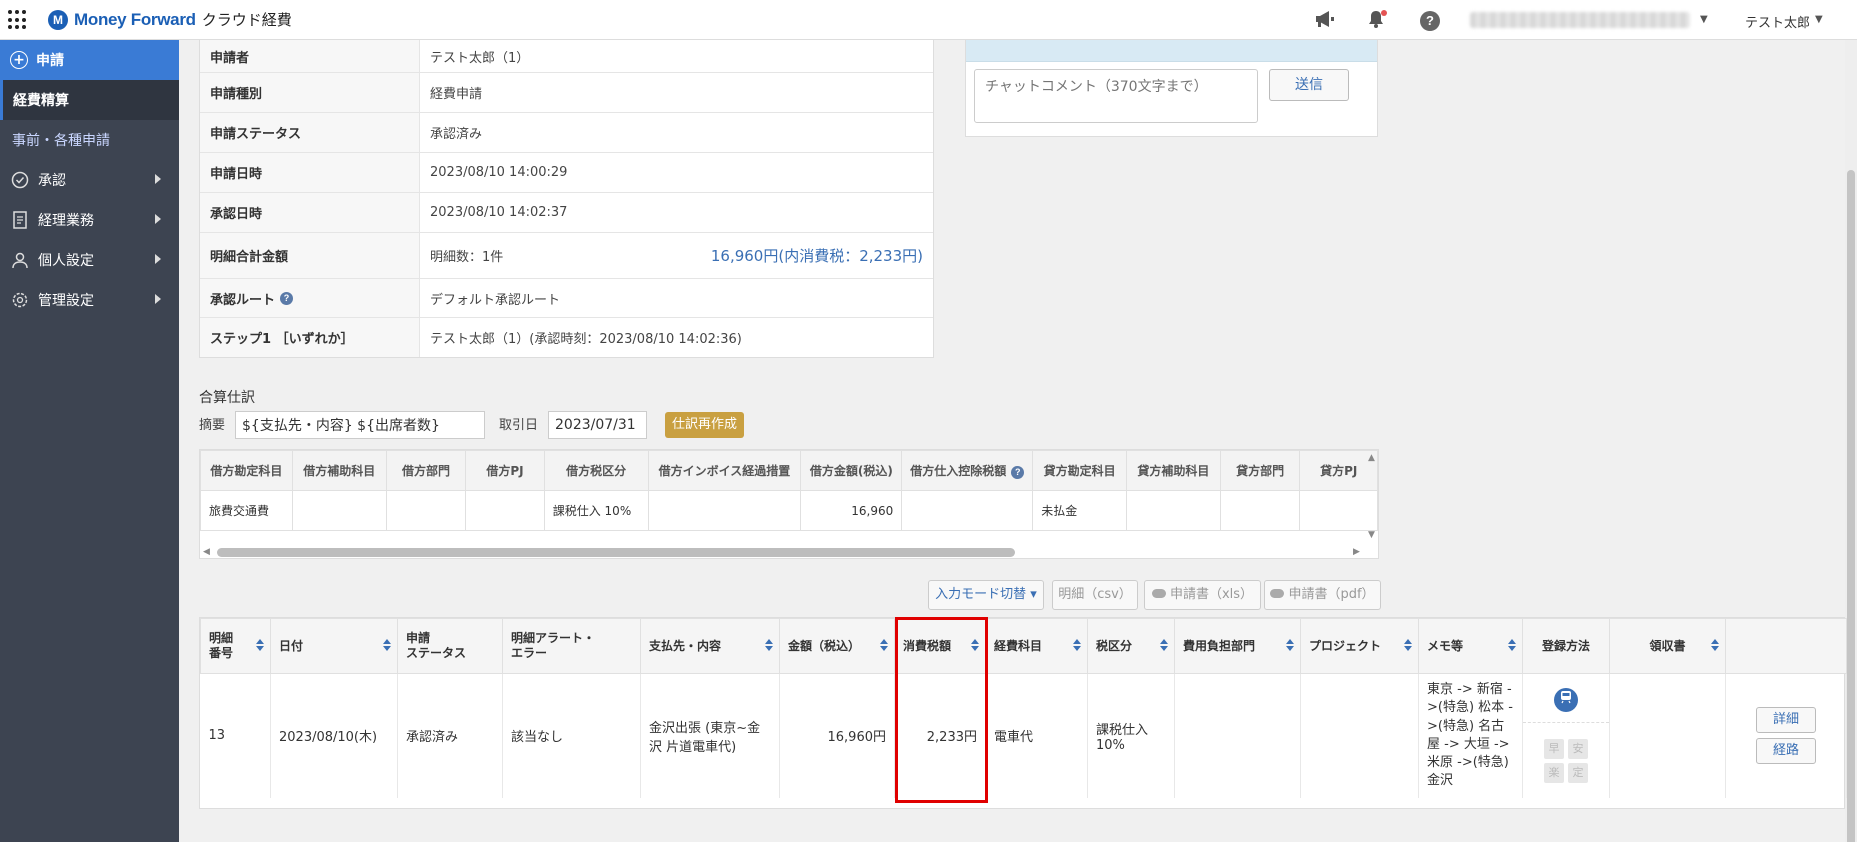  Describe the element at coordinates (616, 552) in the screenshot. I see `journal-hscroll-thumb` at that location.